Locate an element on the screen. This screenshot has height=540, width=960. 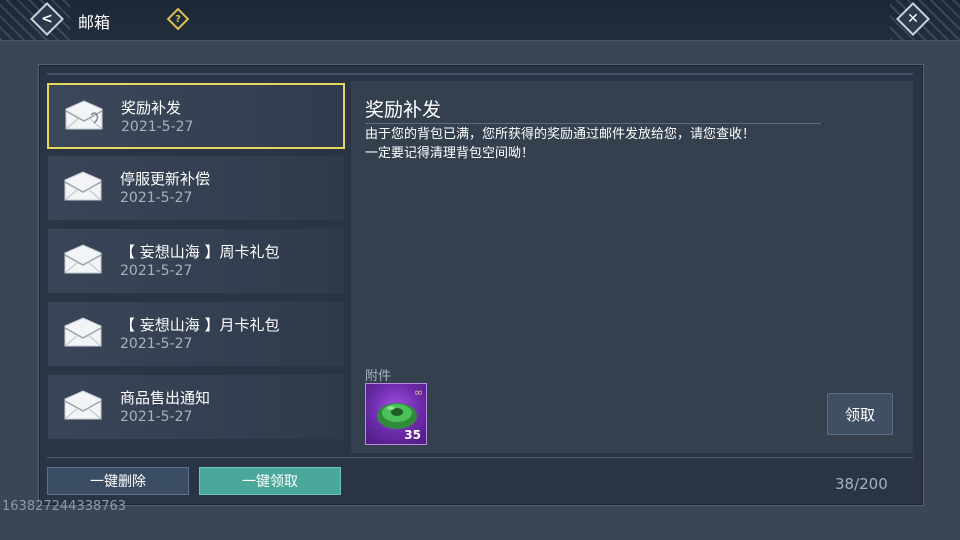
help-icon-glyph: ? is located at coordinates (178, 19).